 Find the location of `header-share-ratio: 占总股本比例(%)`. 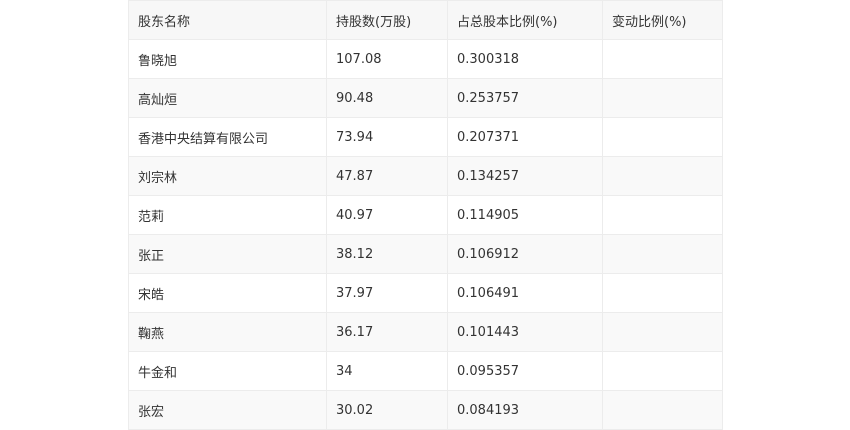

header-share-ratio: 占总股本比例(%) is located at coordinates (525, 20).